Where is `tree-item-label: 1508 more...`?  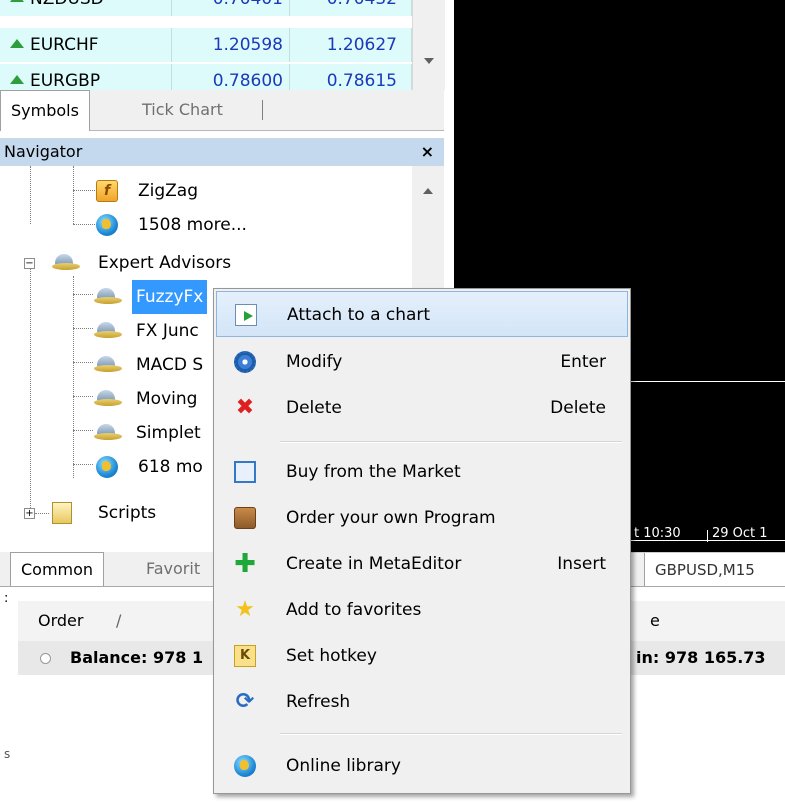 tree-item-label: 1508 more... is located at coordinates (192, 225).